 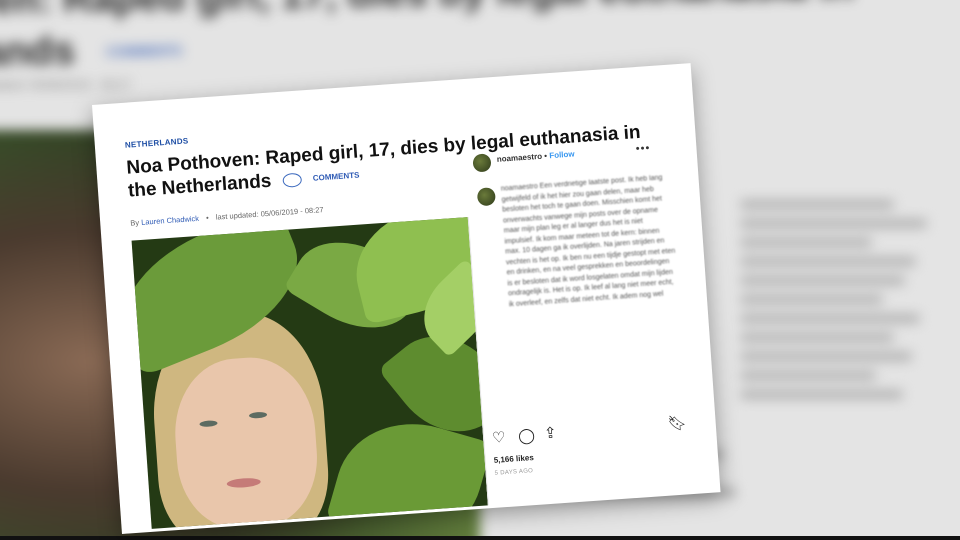 What do you see at coordinates (562, 154) in the screenshot?
I see `follow-button: Follow` at bounding box center [562, 154].